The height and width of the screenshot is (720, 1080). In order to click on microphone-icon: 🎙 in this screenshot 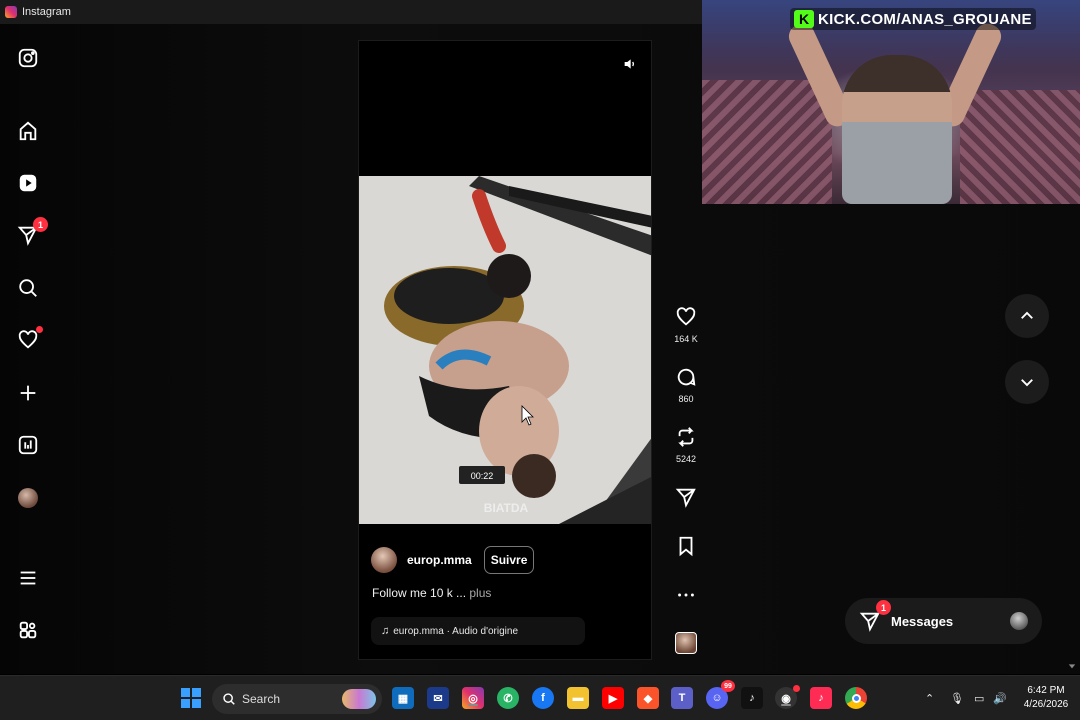, I will do `click(957, 698)`.